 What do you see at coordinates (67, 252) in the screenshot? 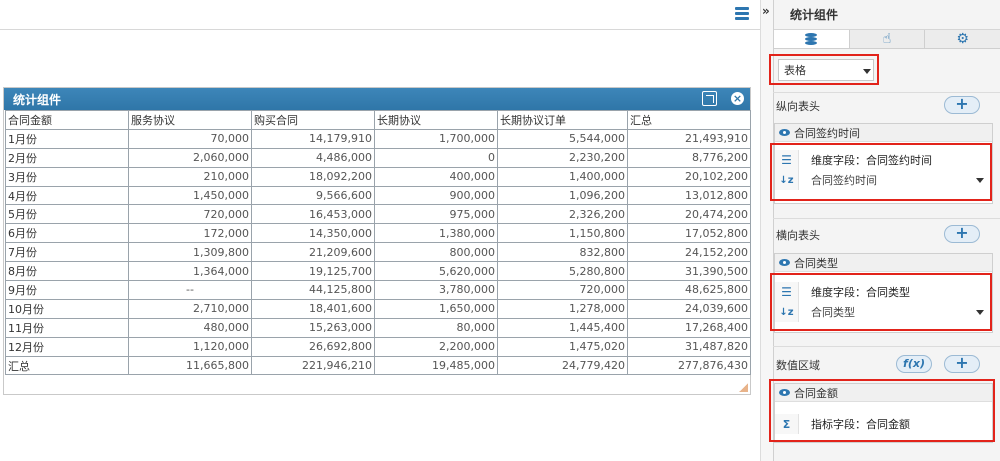
I see `row-label-cell: 7月份` at bounding box center [67, 252].